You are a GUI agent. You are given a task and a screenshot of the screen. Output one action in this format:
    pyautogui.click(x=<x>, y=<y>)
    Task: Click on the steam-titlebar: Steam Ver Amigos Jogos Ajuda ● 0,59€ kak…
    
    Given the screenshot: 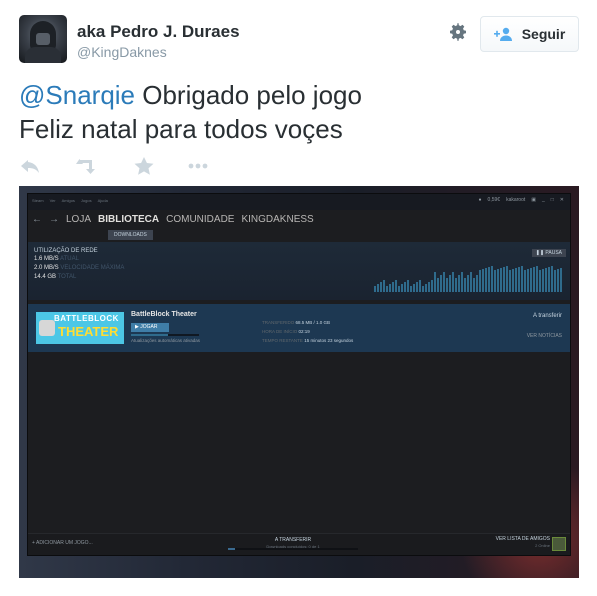 What is the action you would take?
    pyautogui.click(x=299, y=202)
    